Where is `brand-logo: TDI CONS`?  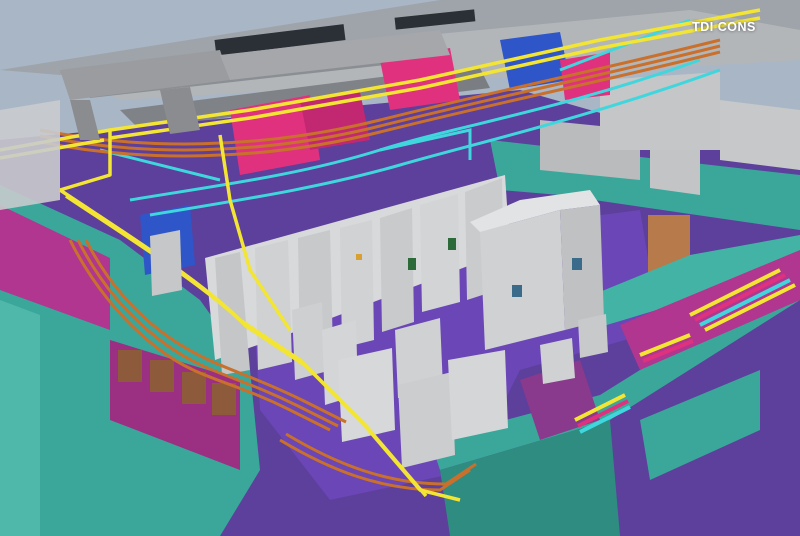
brand-logo: TDI CONS is located at coordinates (724, 53).